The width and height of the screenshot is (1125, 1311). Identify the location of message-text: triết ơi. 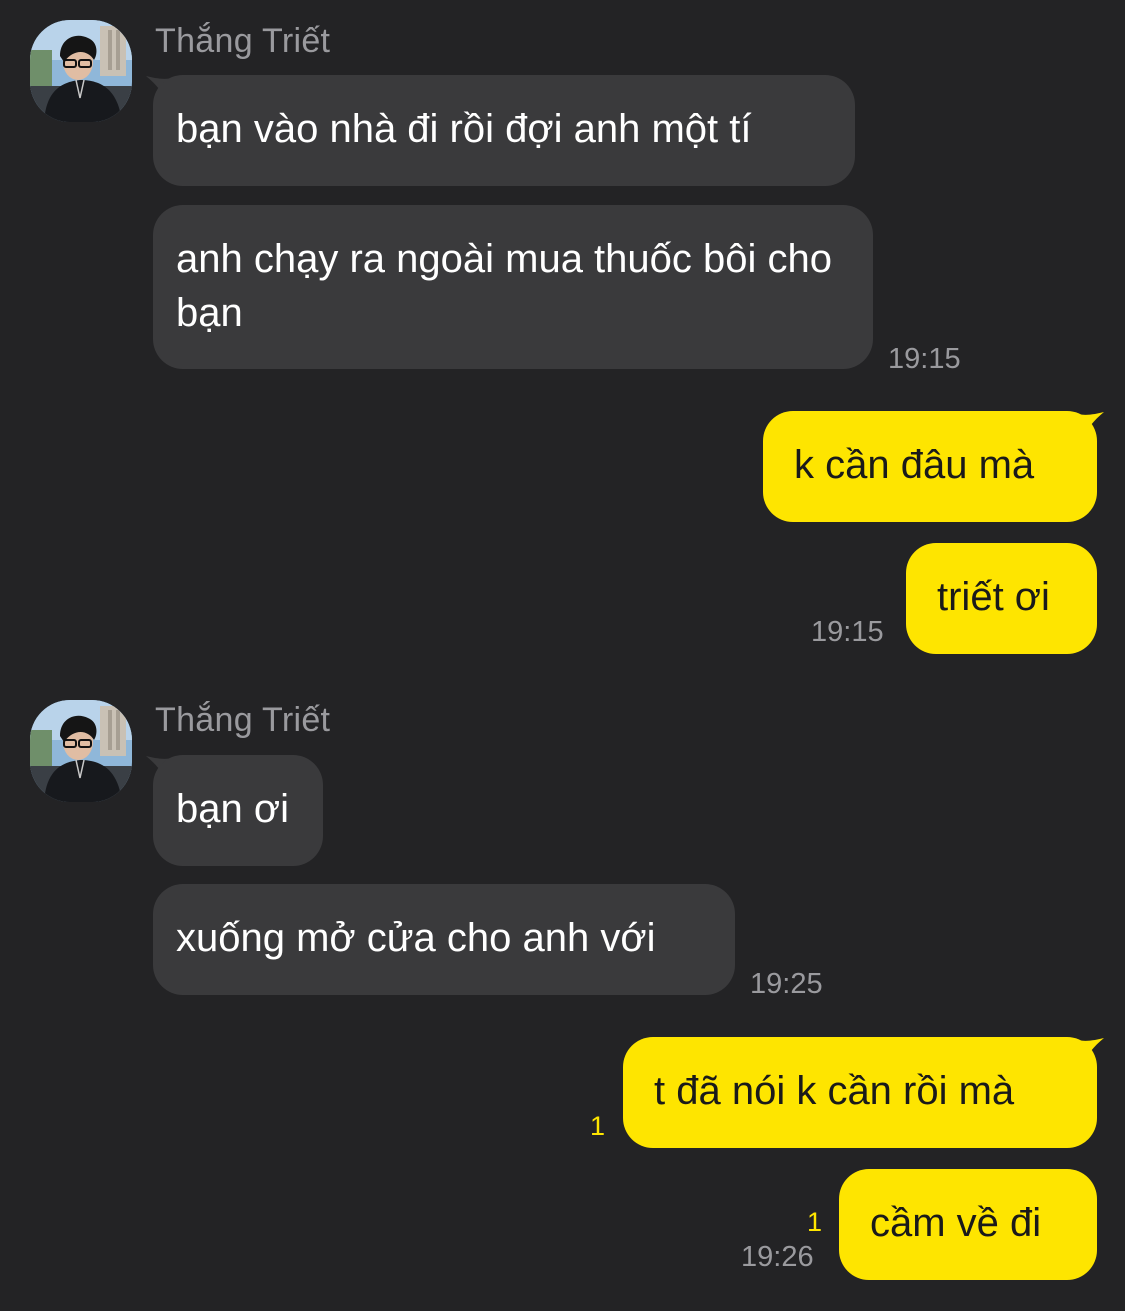
(993, 597).